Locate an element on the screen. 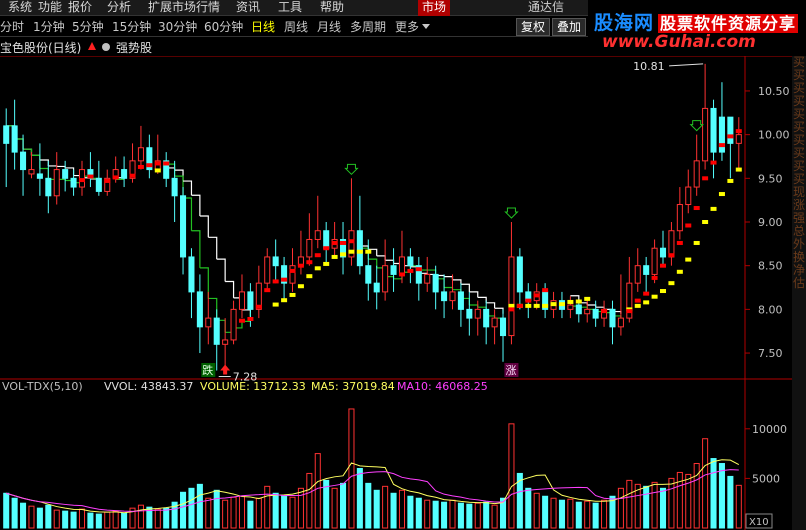 Image resolution: width=806 pixels, height=530 pixels. menu-extended-market: 扩展市场行情 is located at coordinates (184, 8).